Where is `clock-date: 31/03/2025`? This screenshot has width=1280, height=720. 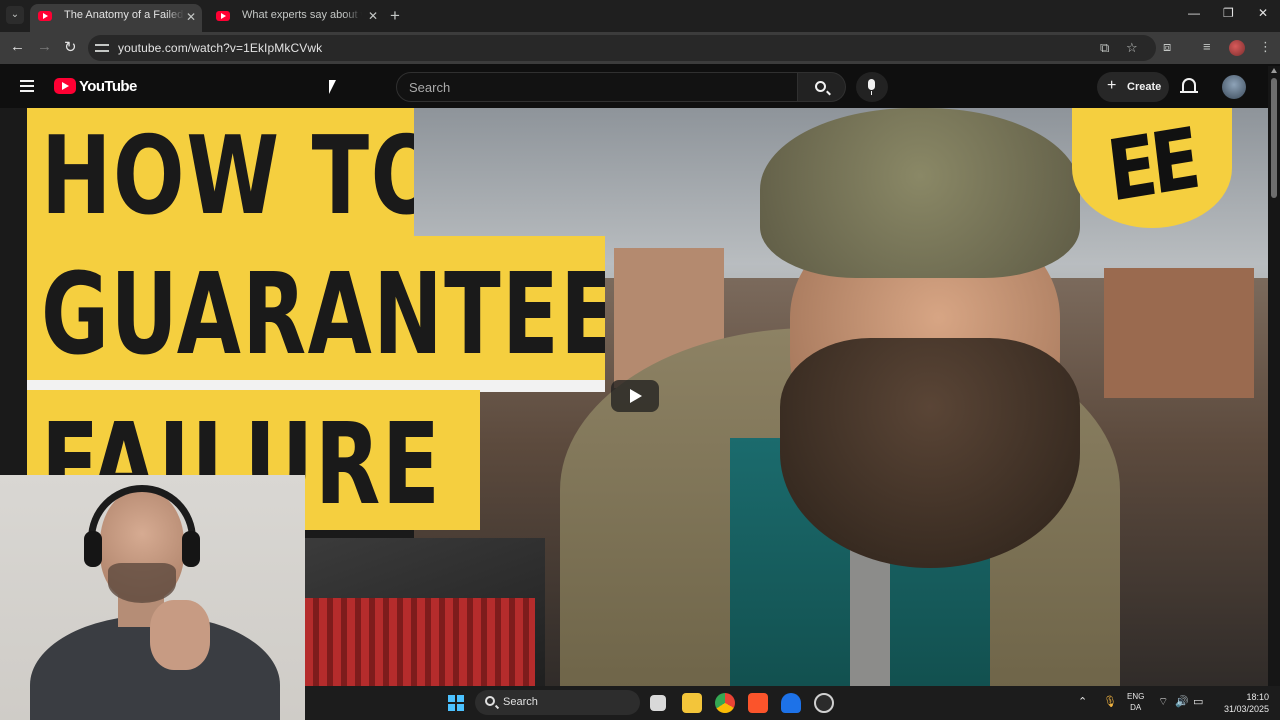
clock-date: 31/03/2025 is located at coordinates (1246, 709).